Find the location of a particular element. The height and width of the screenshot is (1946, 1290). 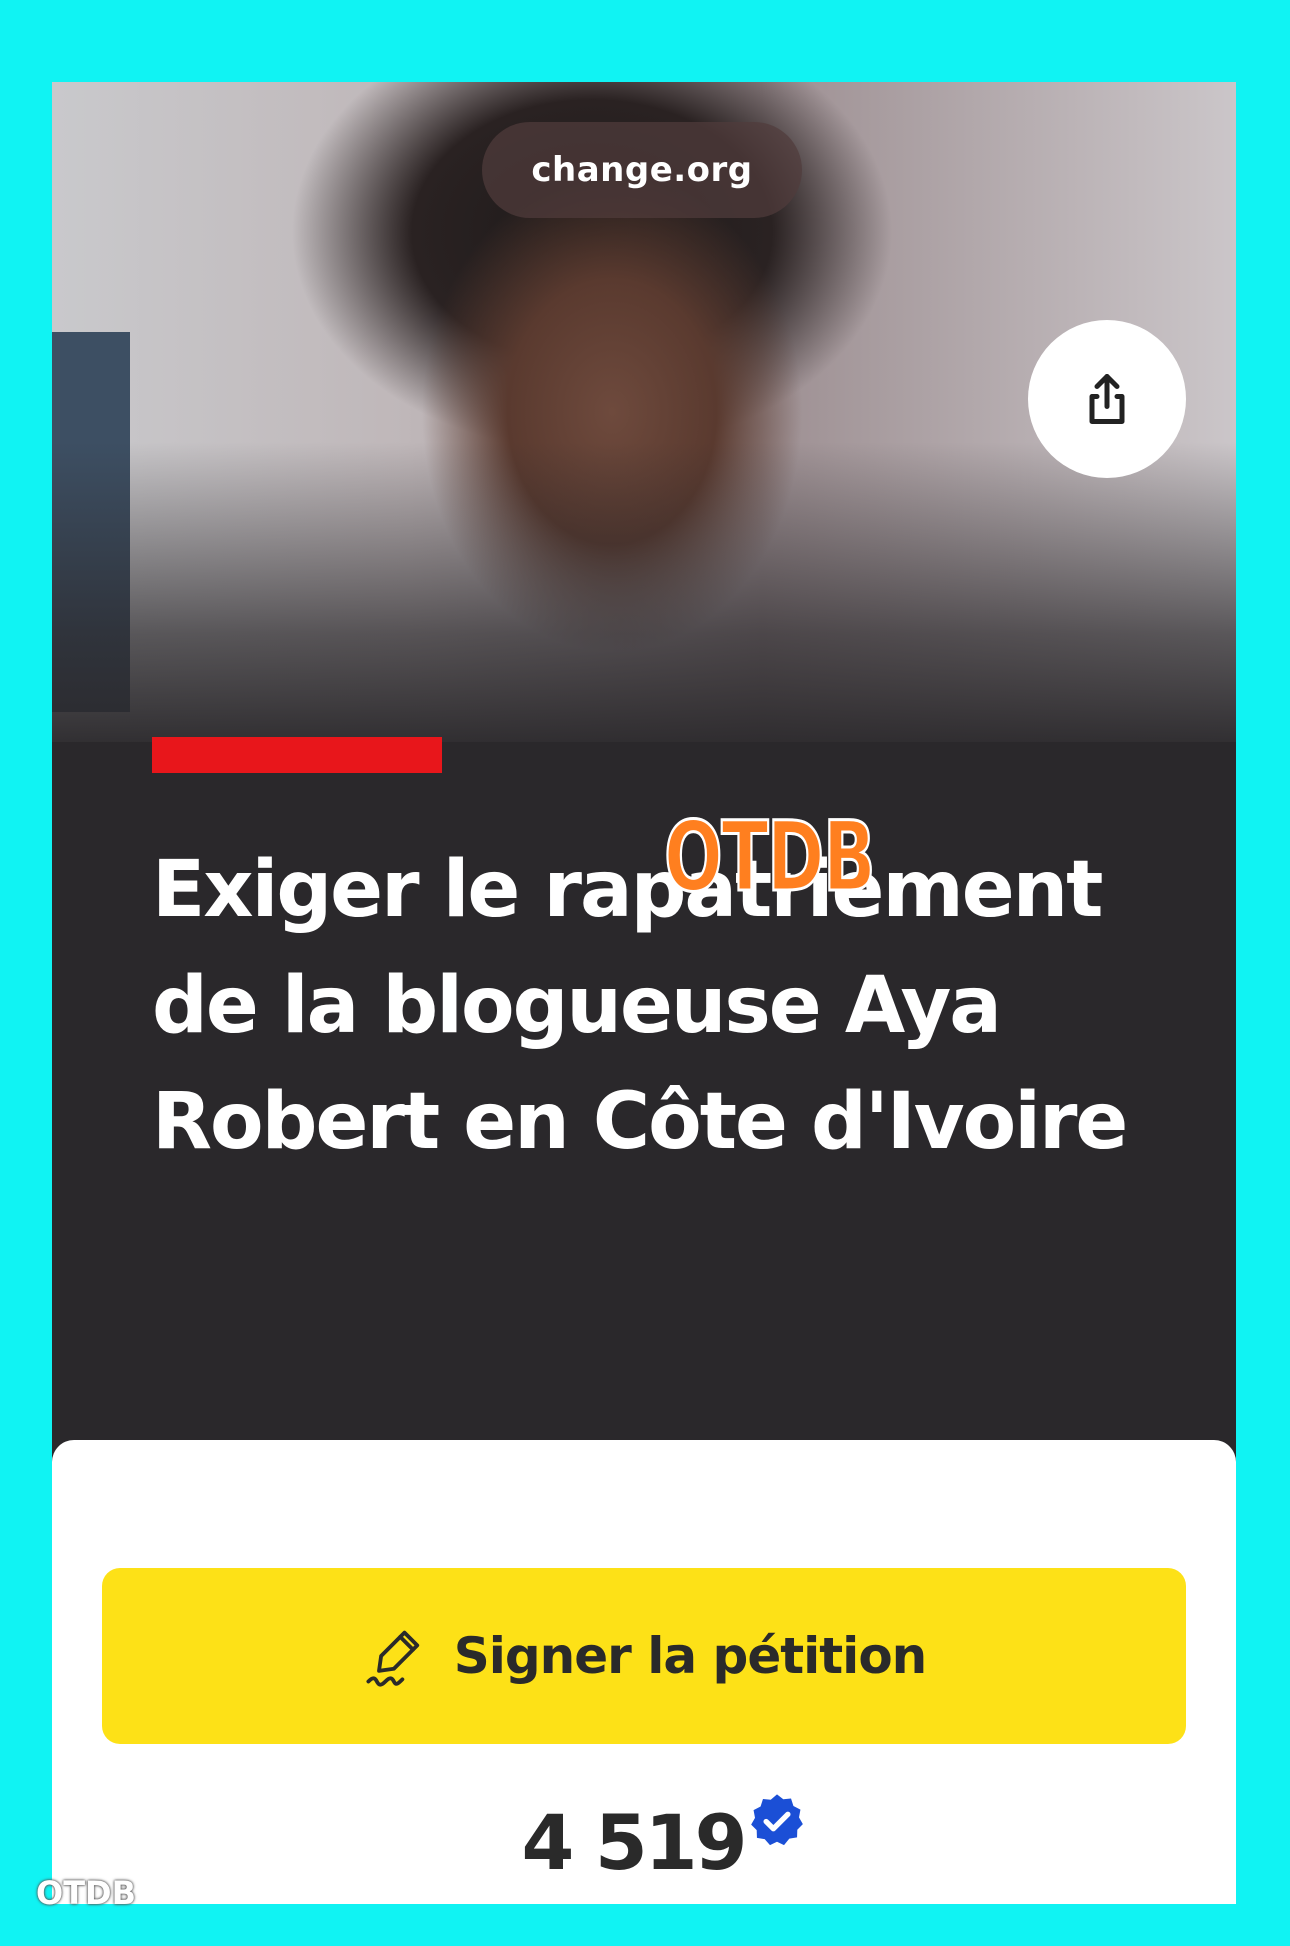

watermark-corner: OTDB is located at coordinates (86, 1893).